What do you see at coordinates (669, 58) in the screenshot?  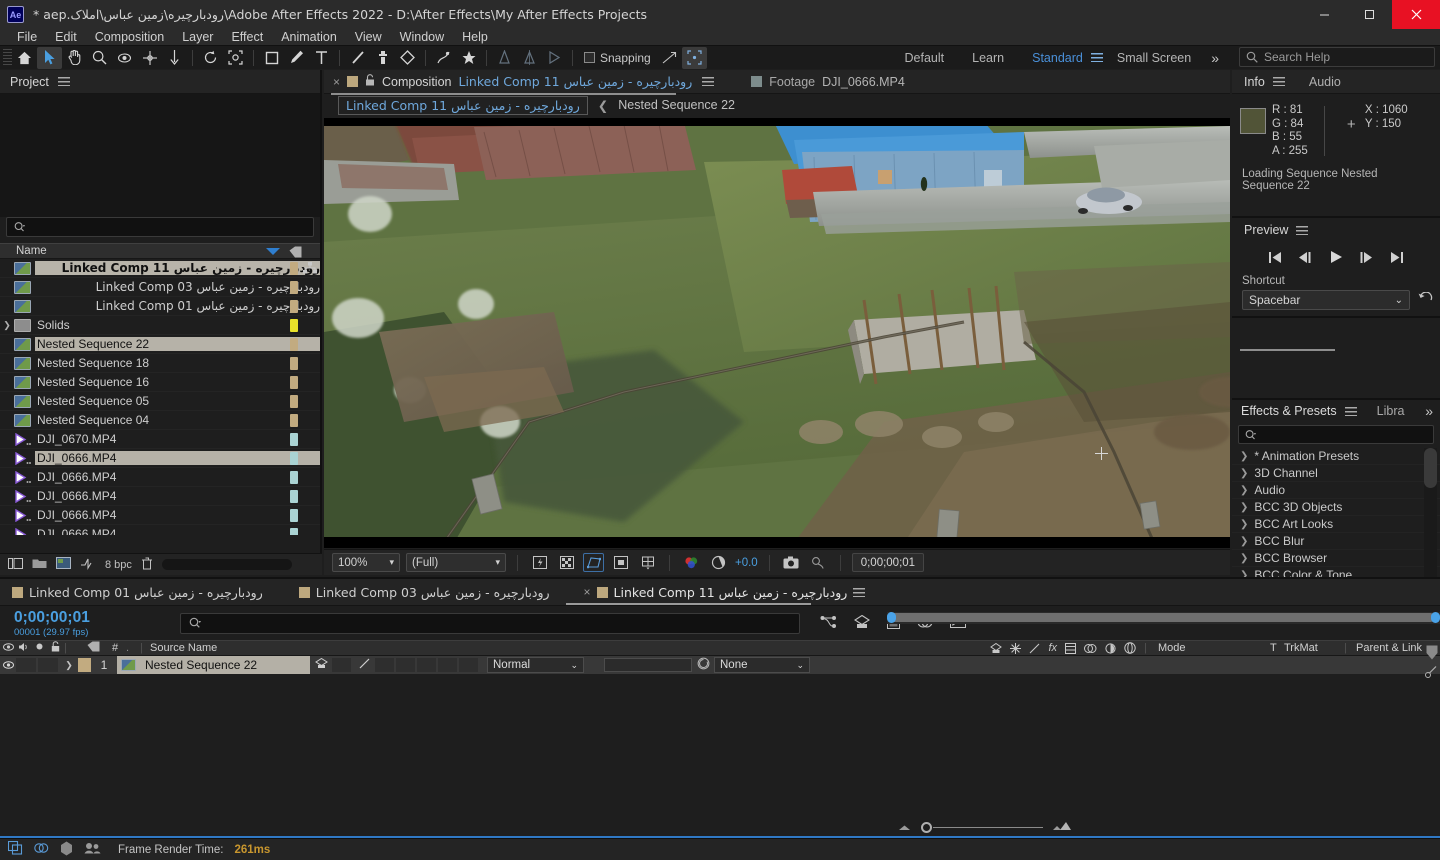 I see `snapping-options-icon` at bounding box center [669, 58].